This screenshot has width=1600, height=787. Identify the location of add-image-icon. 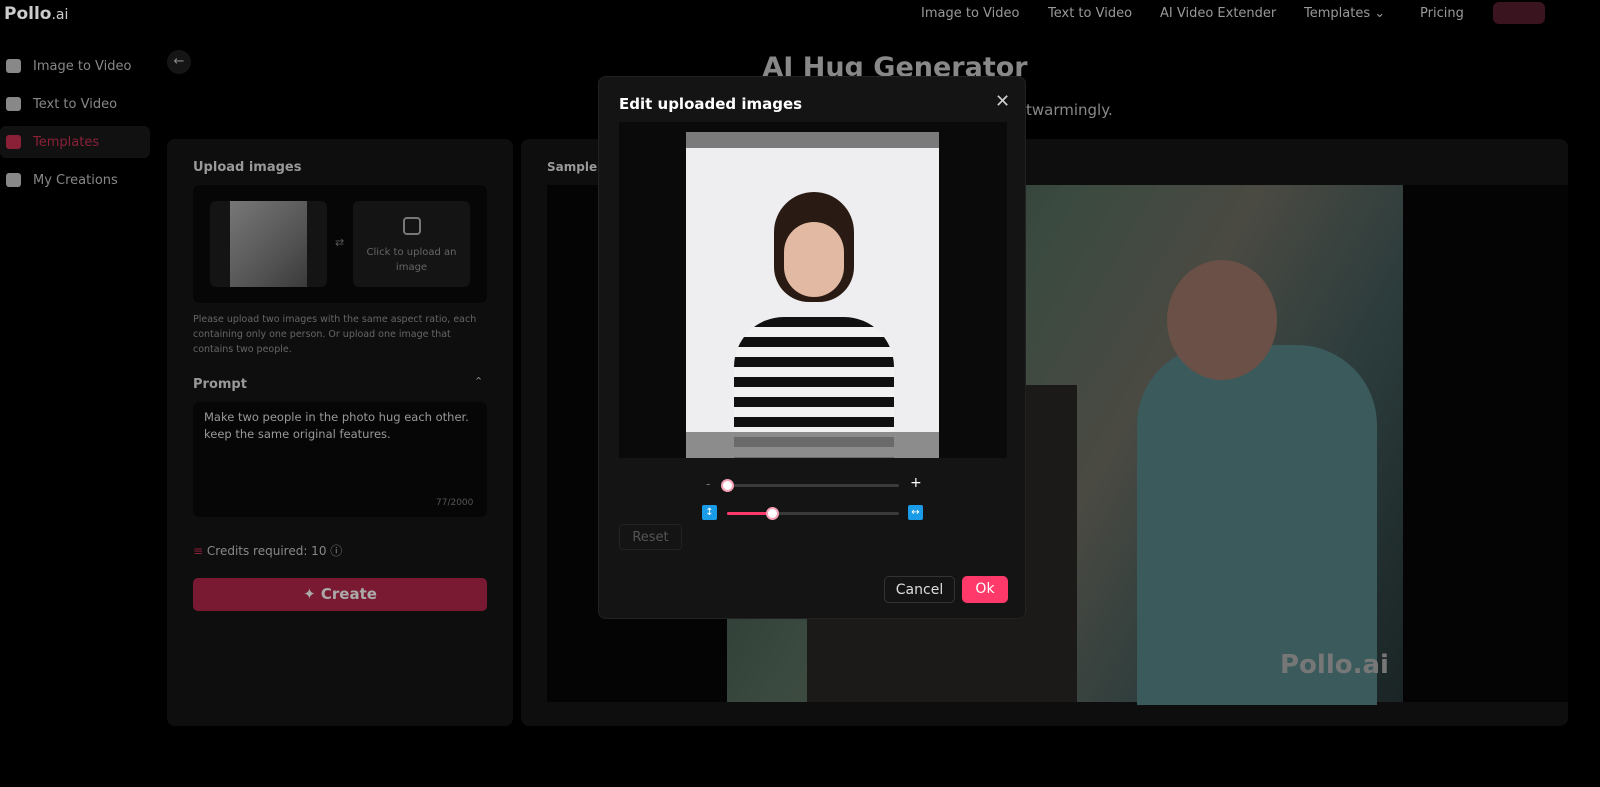
(412, 226).